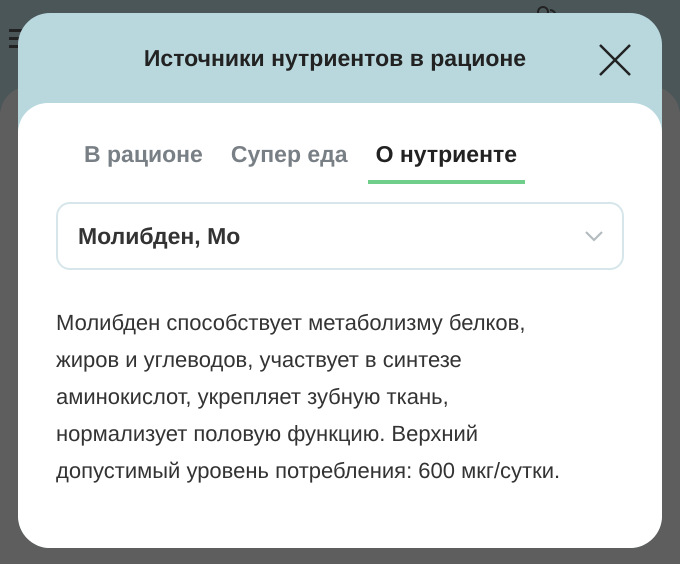 The image size is (680, 564). What do you see at coordinates (289, 159) in the screenshot?
I see `tab: Супер еда` at bounding box center [289, 159].